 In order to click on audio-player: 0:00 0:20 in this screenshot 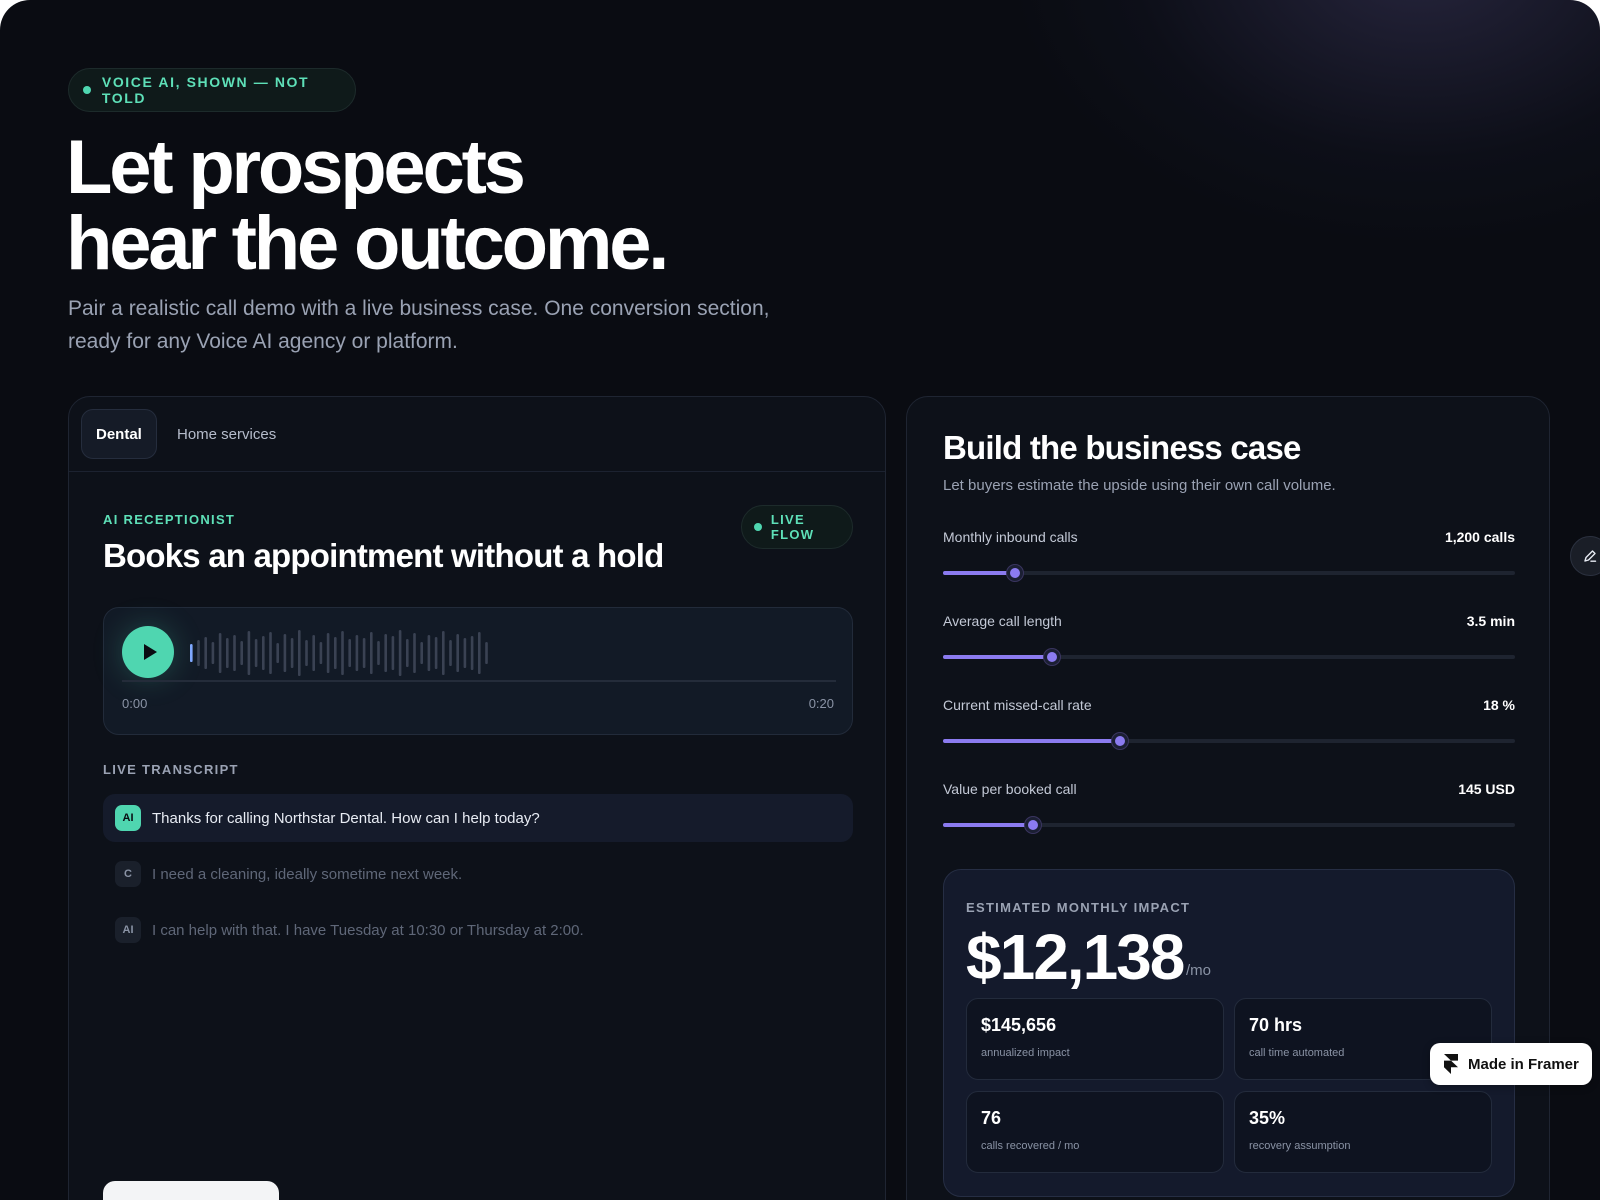, I will do `click(478, 671)`.